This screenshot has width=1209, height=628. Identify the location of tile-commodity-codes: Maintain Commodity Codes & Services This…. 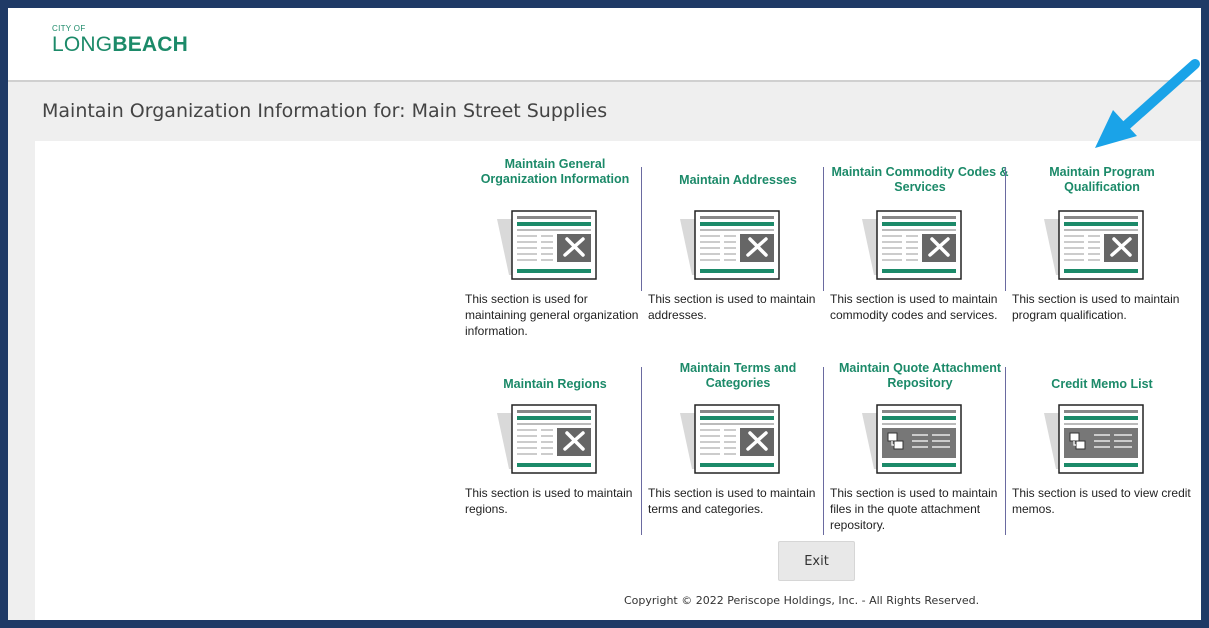
(920, 249).